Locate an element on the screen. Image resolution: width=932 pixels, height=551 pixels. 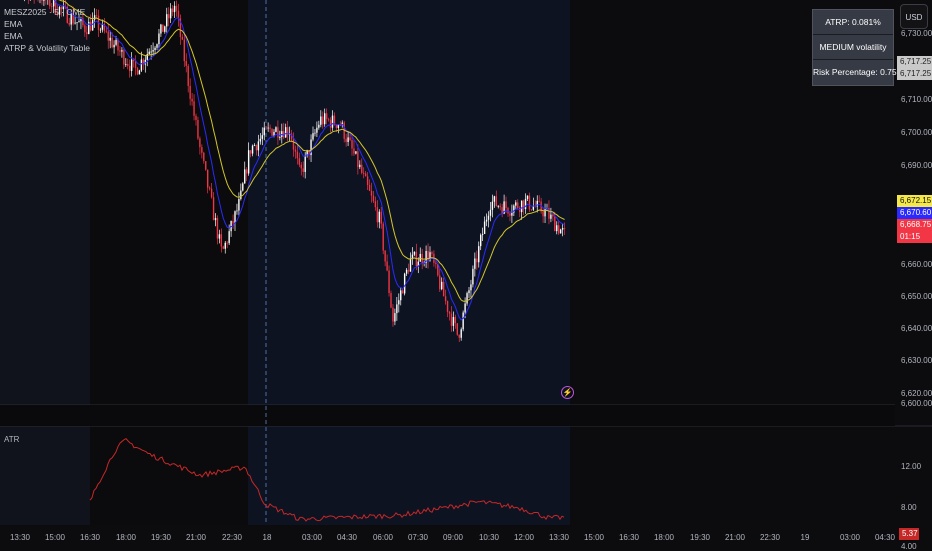
last-price-tag: 6,668.75 is located at coordinates (914, 225).